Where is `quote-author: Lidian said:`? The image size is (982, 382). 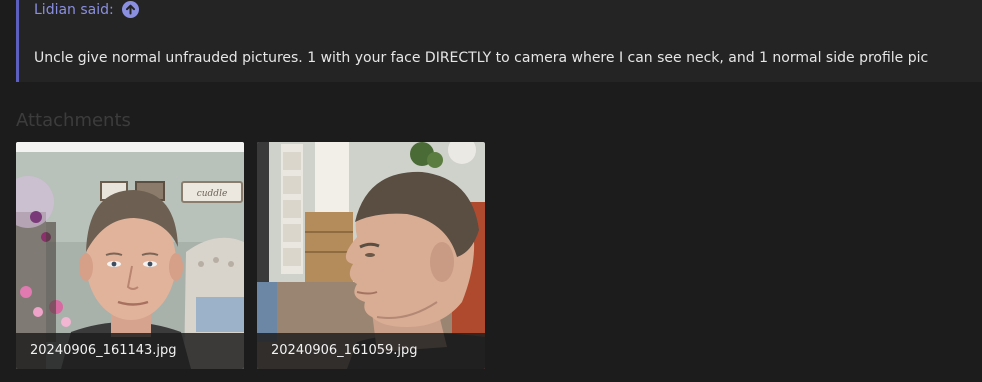 quote-author: Lidian said: is located at coordinates (74, 9).